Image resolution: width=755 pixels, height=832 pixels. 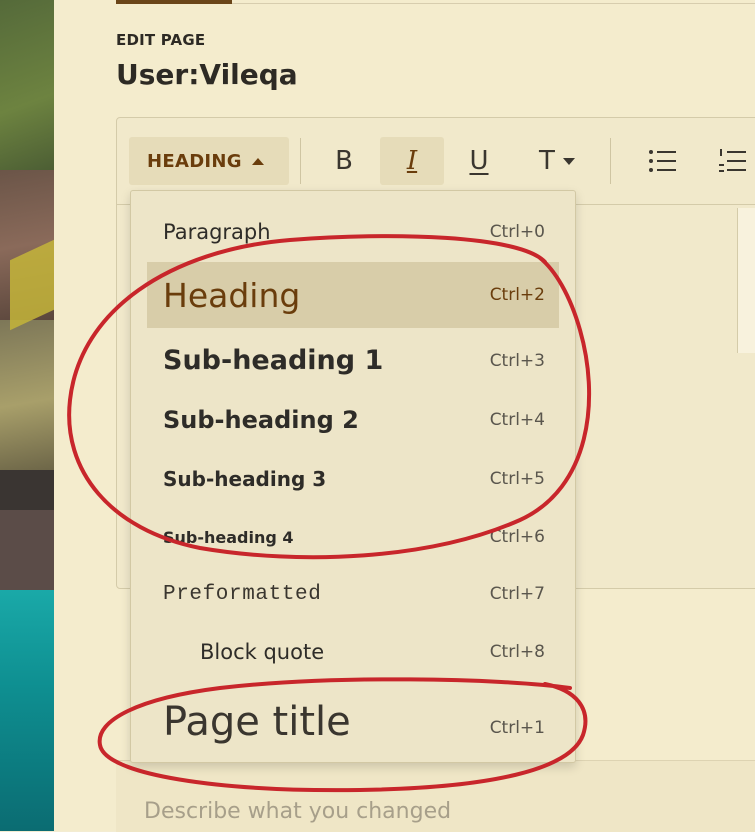 What do you see at coordinates (353, 295) in the screenshot?
I see `menu-item-heading: Heading Ctrl+2` at bounding box center [353, 295].